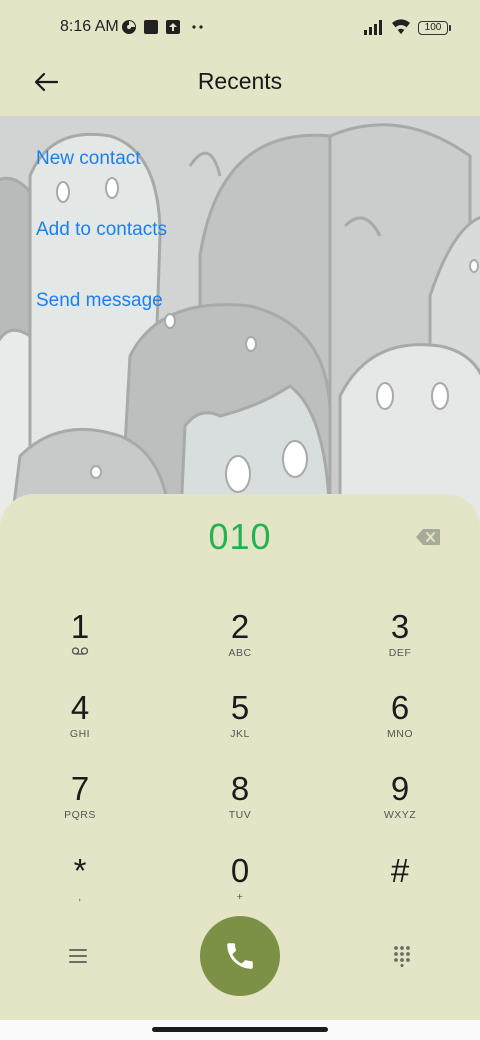 The height and width of the screenshot is (1040, 480). I want to click on key-digit: 6, so click(400, 707).